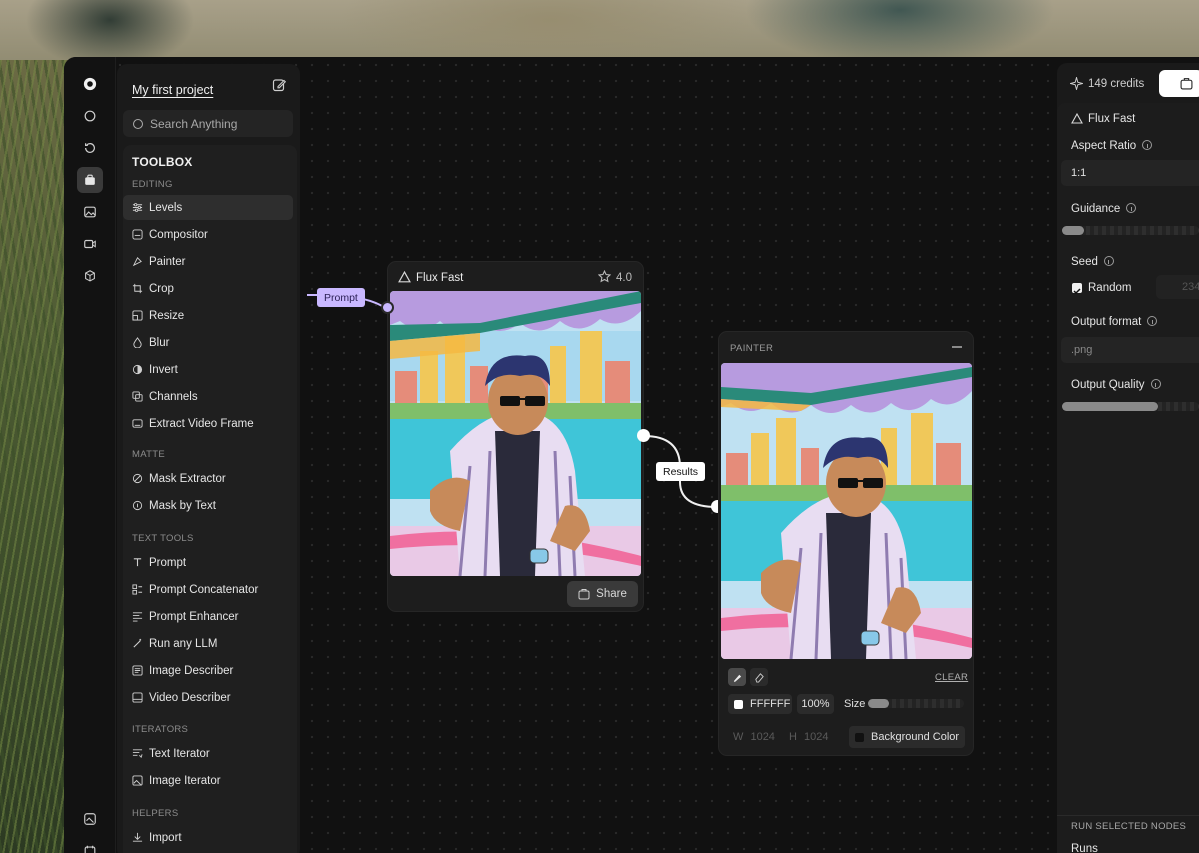 This screenshot has width=1199, height=853. I want to click on brush-size-slider, so click(916, 703).